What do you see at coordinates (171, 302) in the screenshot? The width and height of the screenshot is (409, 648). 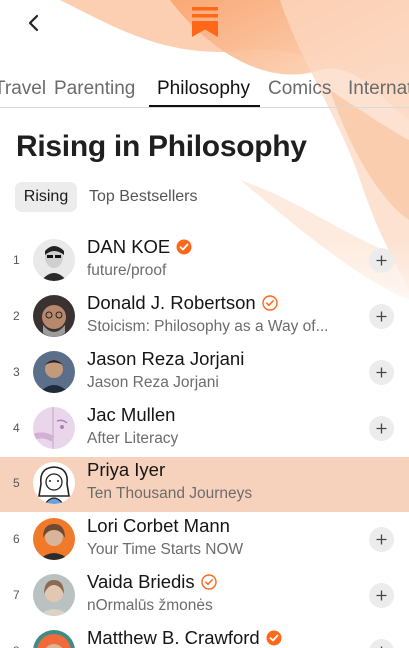 I see `writer-name: Donald J. Robertson` at bounding box center [171, 302].